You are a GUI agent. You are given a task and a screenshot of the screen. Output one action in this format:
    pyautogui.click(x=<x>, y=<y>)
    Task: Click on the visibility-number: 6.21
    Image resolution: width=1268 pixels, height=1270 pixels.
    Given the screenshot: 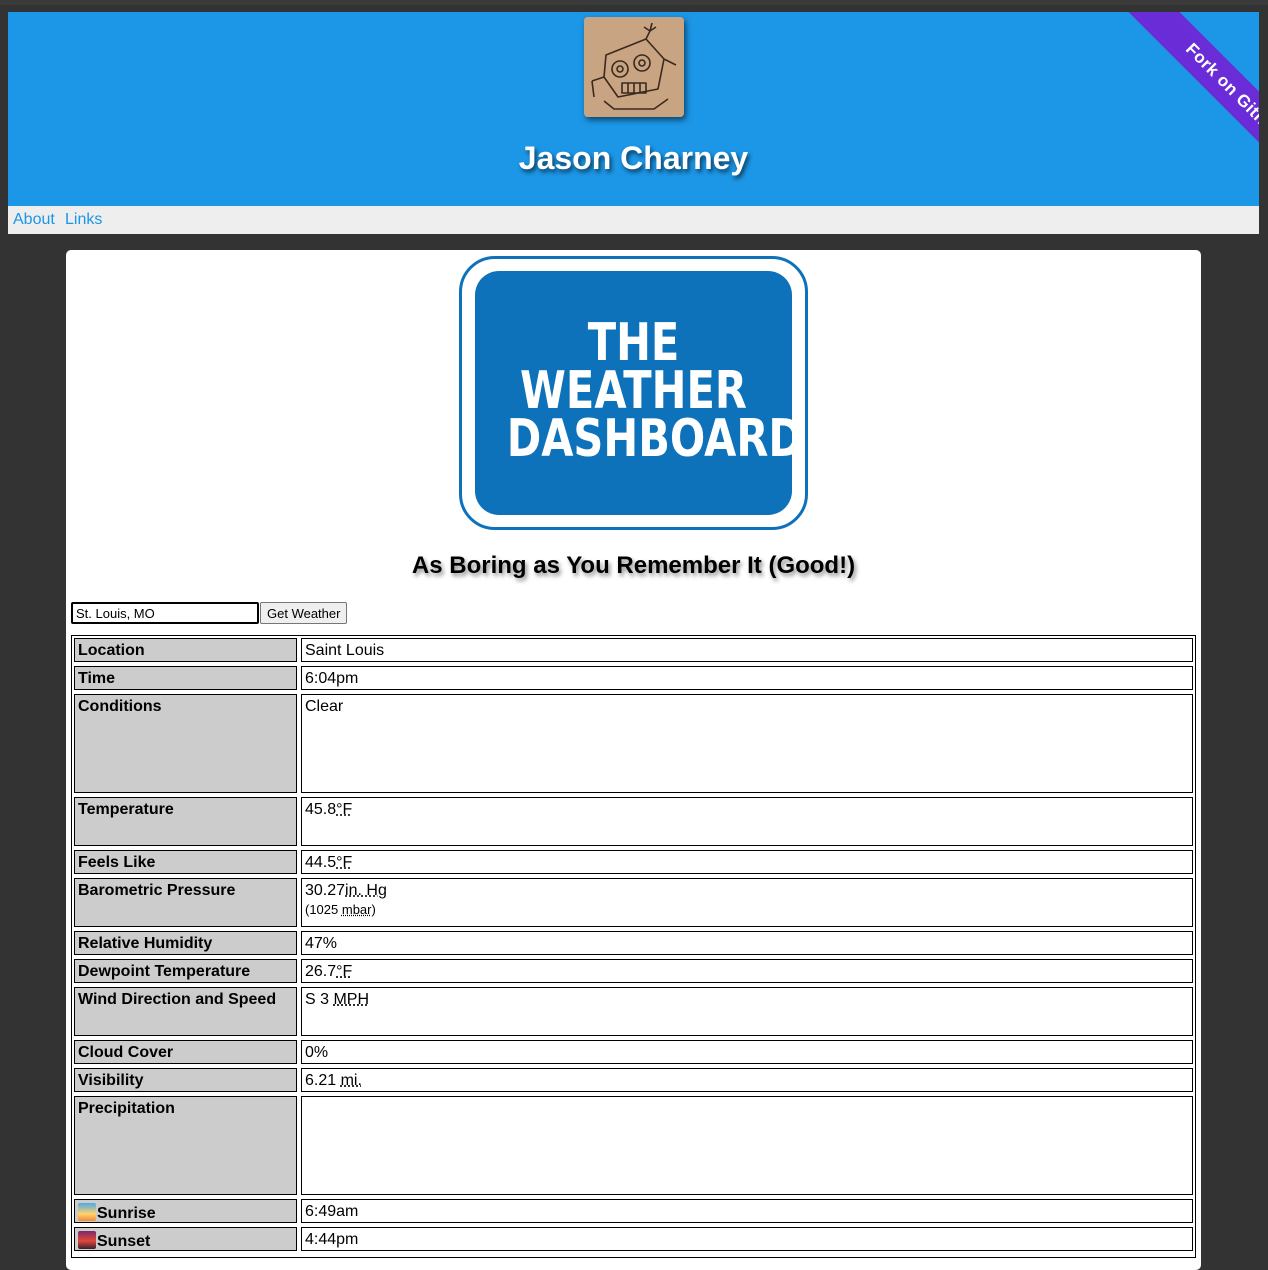 What is the action you would take?
    pyautogui.click(x=323, y=1080)
    